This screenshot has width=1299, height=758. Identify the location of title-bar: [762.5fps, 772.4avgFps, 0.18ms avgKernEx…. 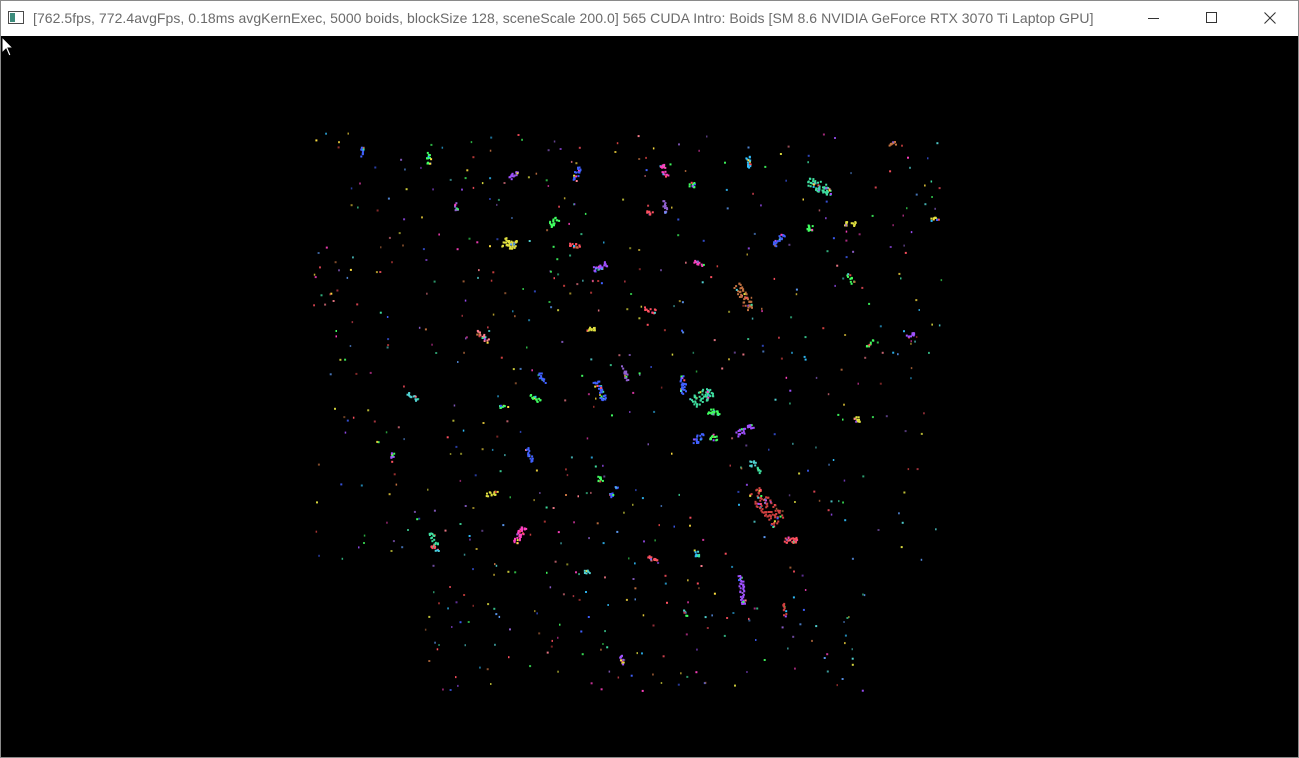
(649, 18).